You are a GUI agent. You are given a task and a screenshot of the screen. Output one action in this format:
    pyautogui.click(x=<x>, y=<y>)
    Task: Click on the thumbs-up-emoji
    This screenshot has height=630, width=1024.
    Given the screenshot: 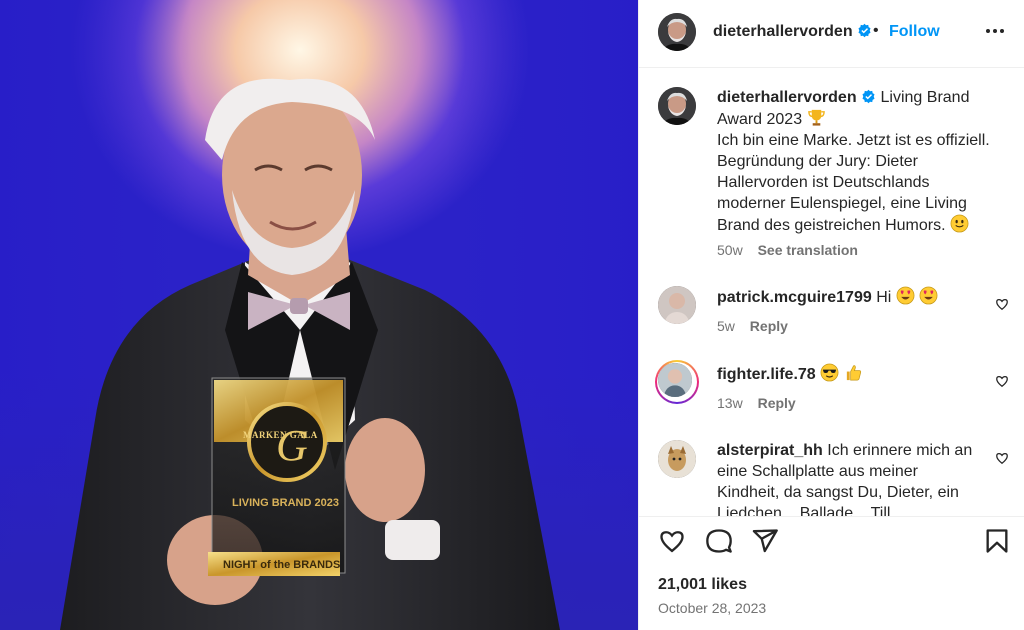 What is the action you would take?
    pyautogui.click(x=853, y=373)
    